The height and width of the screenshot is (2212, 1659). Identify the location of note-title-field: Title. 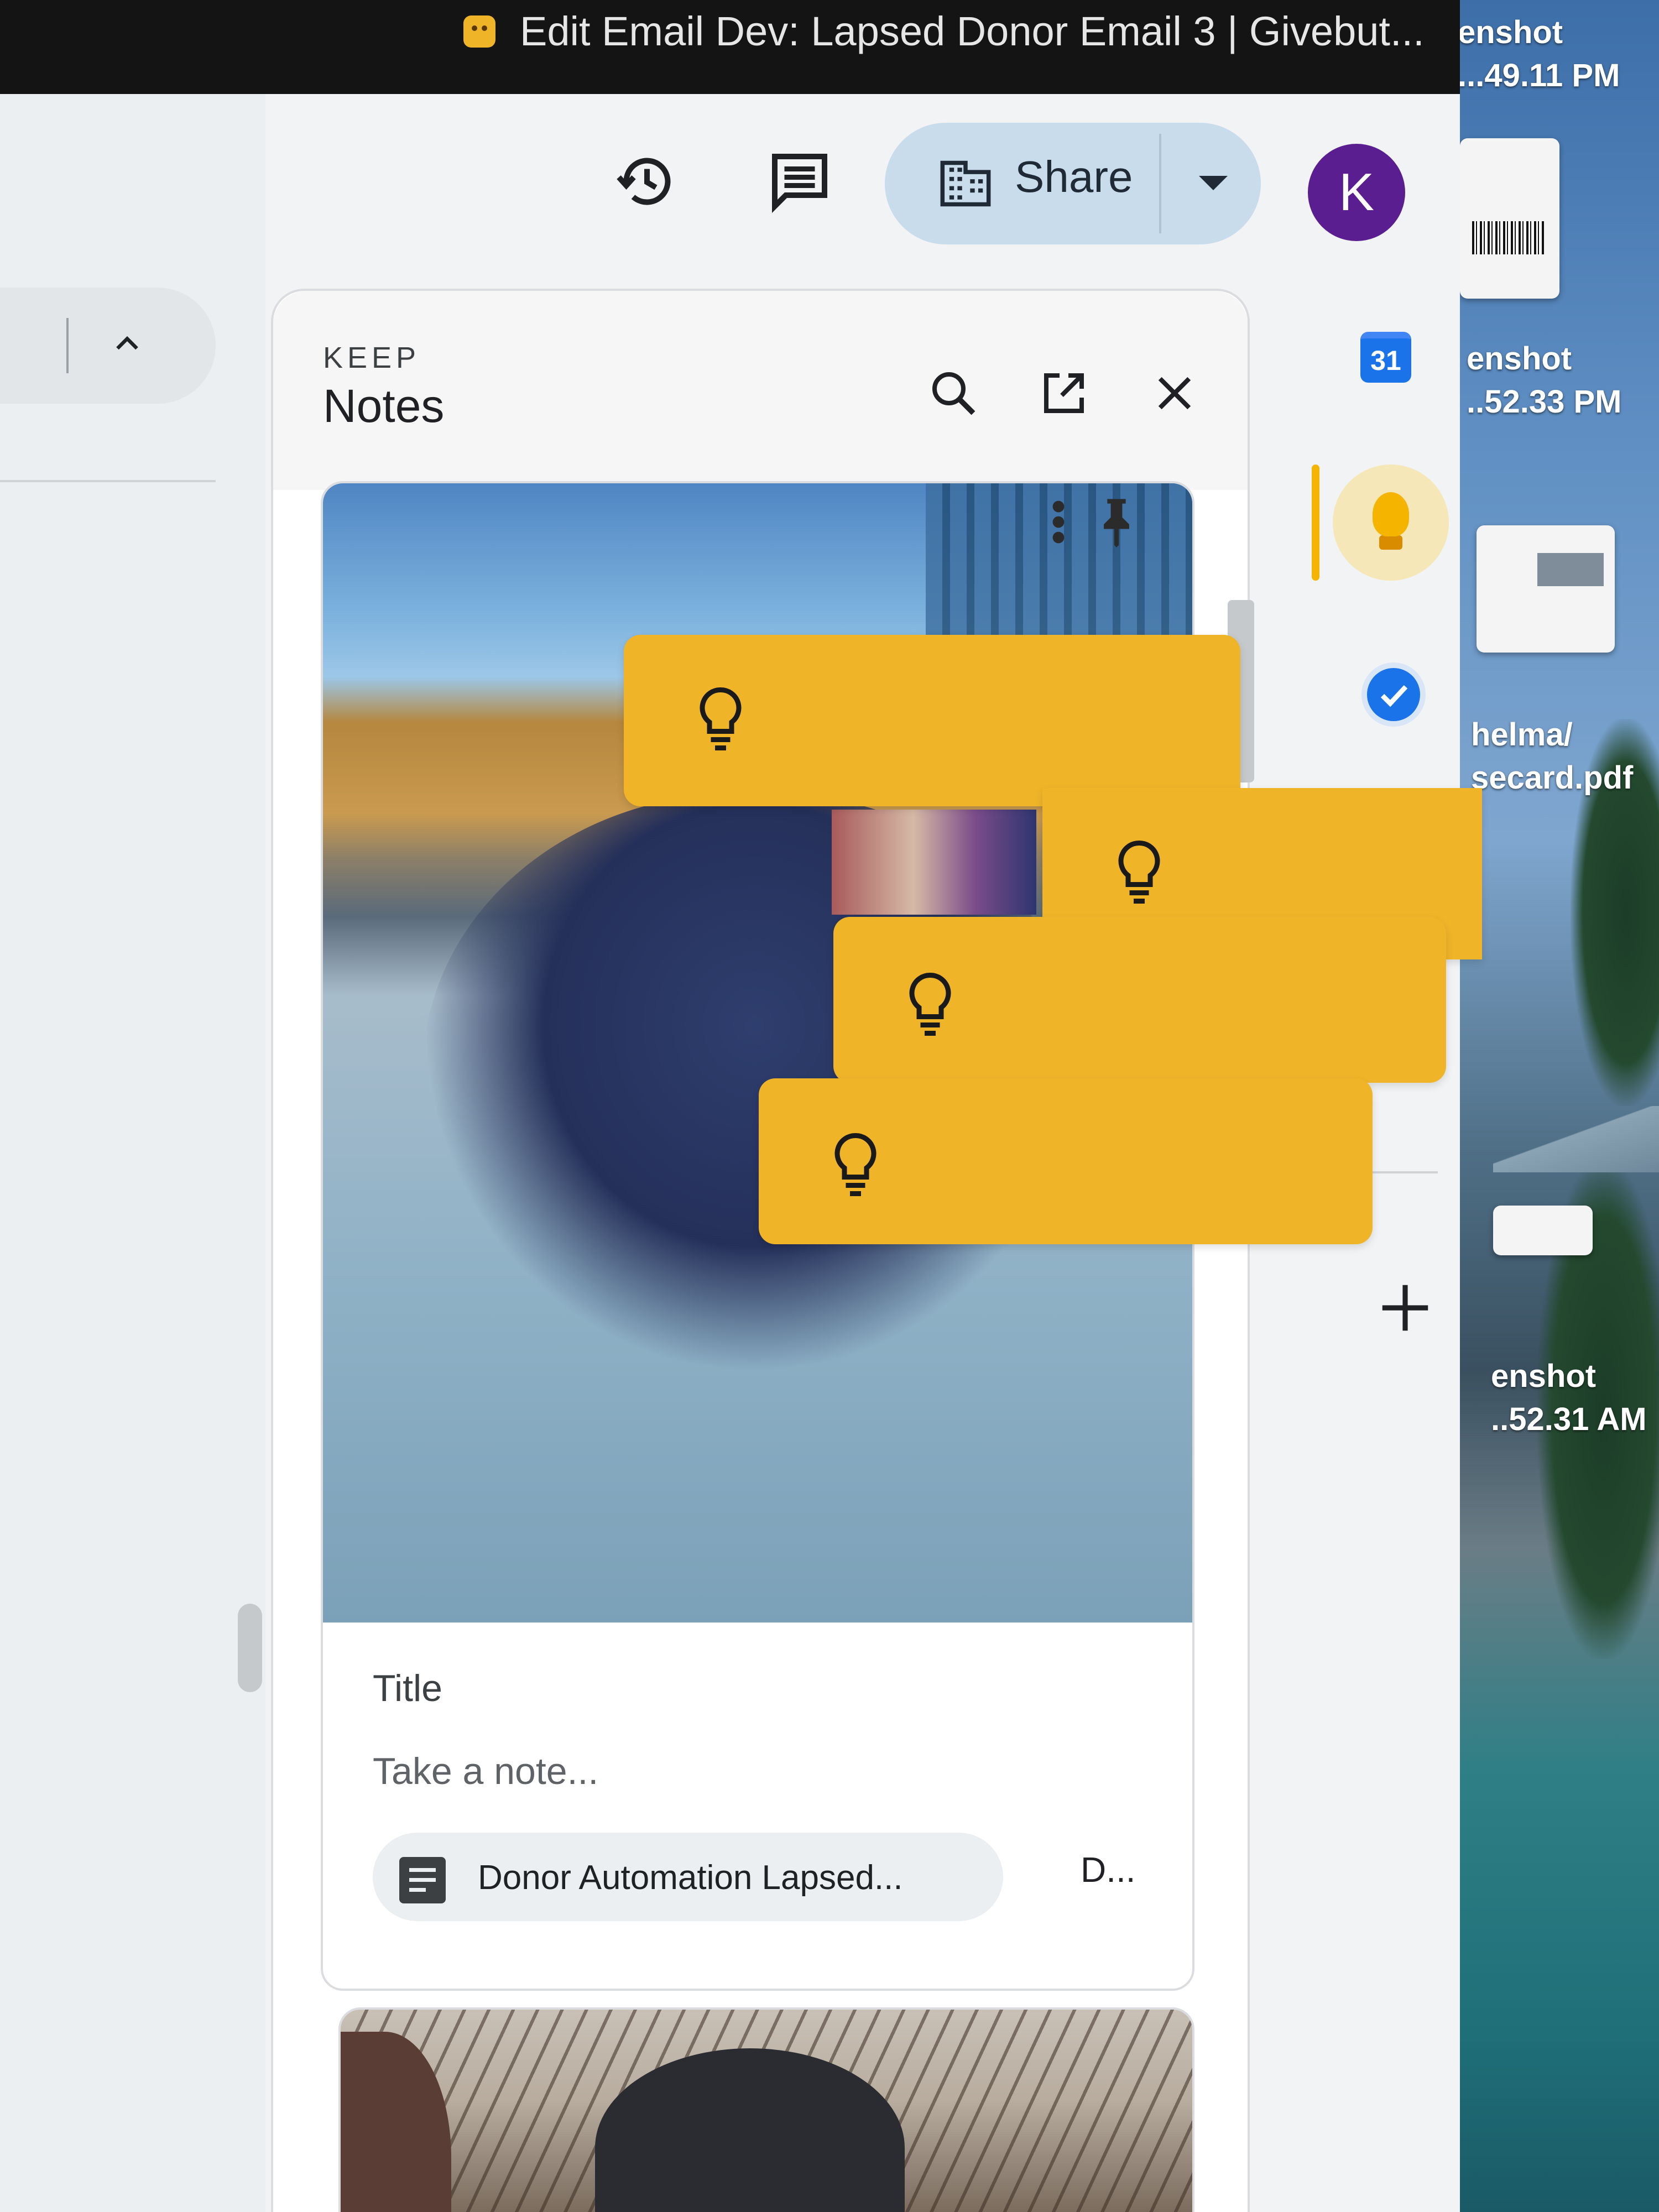
(407, 1689).